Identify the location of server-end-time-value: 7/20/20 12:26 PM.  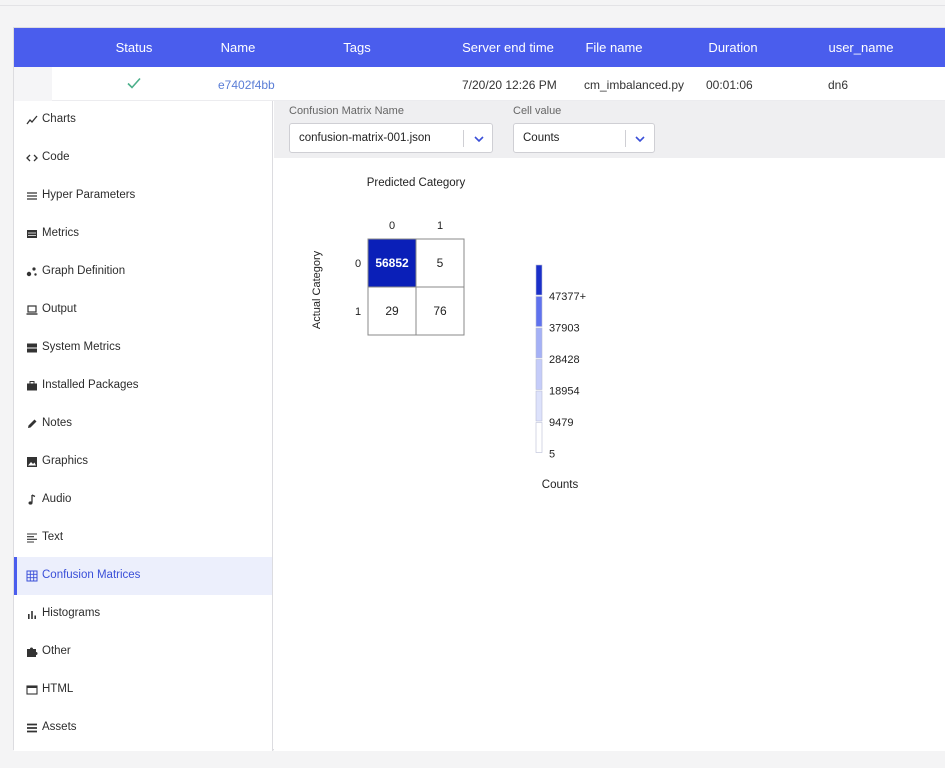
(509, 85).